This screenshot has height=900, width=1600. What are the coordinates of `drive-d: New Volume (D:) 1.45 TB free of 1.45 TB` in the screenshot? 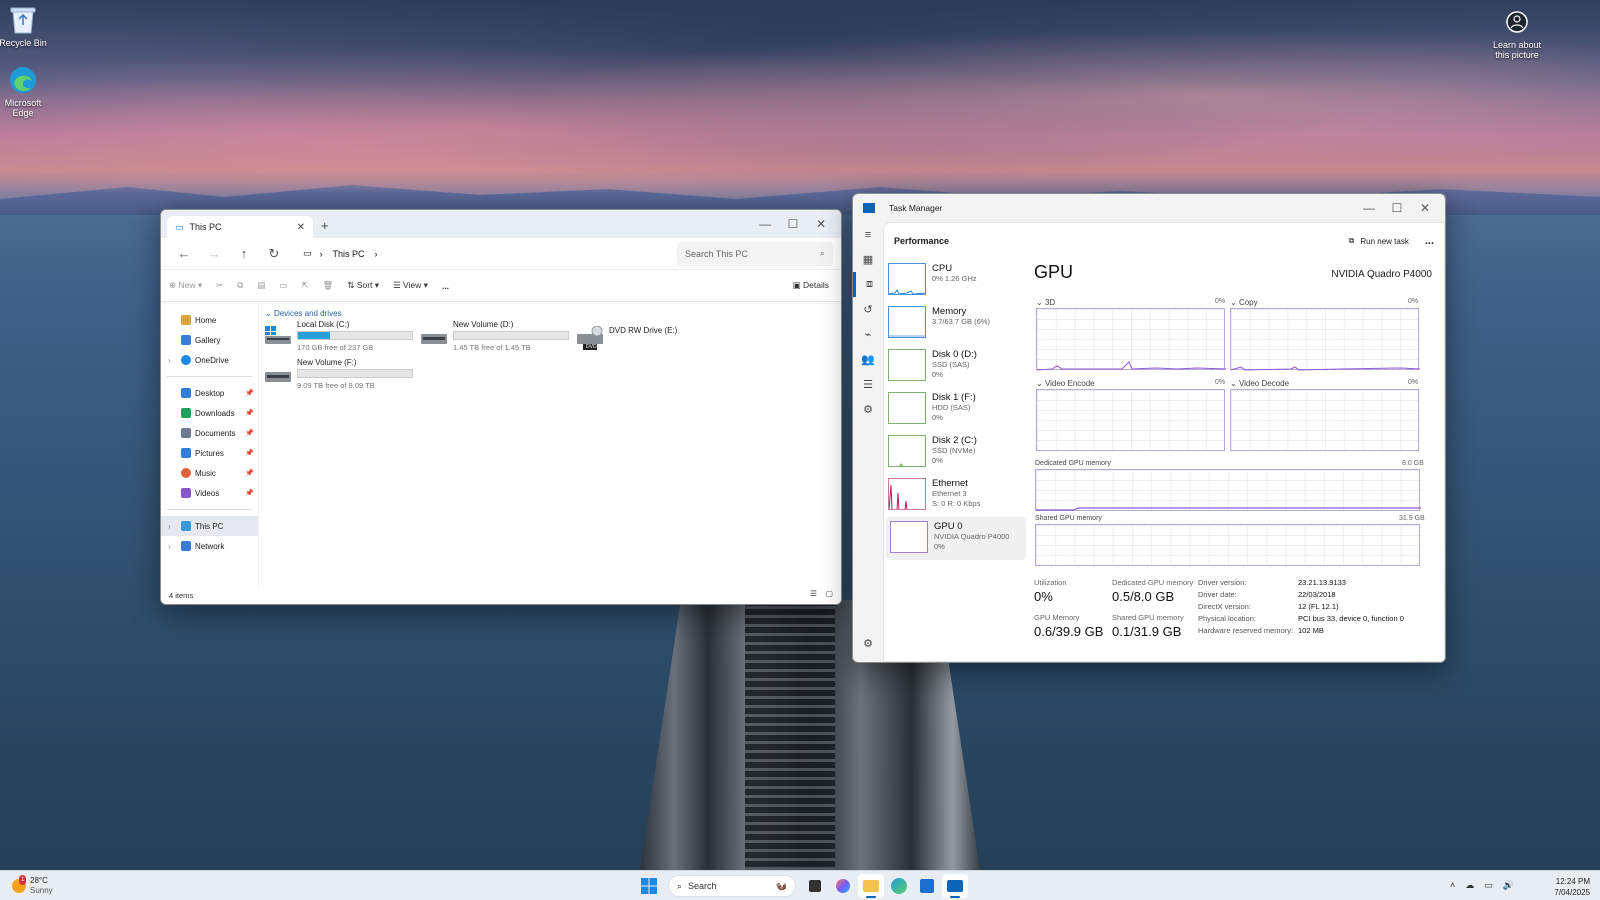 It's located at (496, 337).